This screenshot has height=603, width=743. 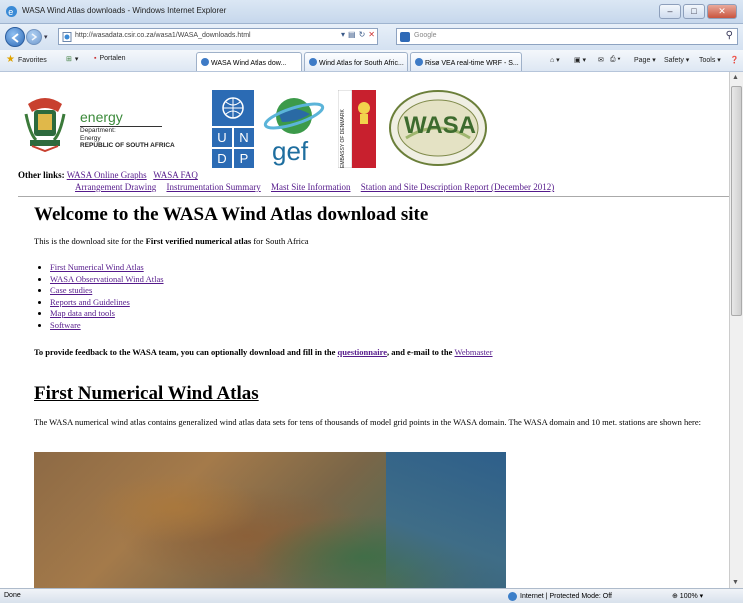 I want to click on feedback-middle: , and e-mail to the, so click(x=420, y=352).